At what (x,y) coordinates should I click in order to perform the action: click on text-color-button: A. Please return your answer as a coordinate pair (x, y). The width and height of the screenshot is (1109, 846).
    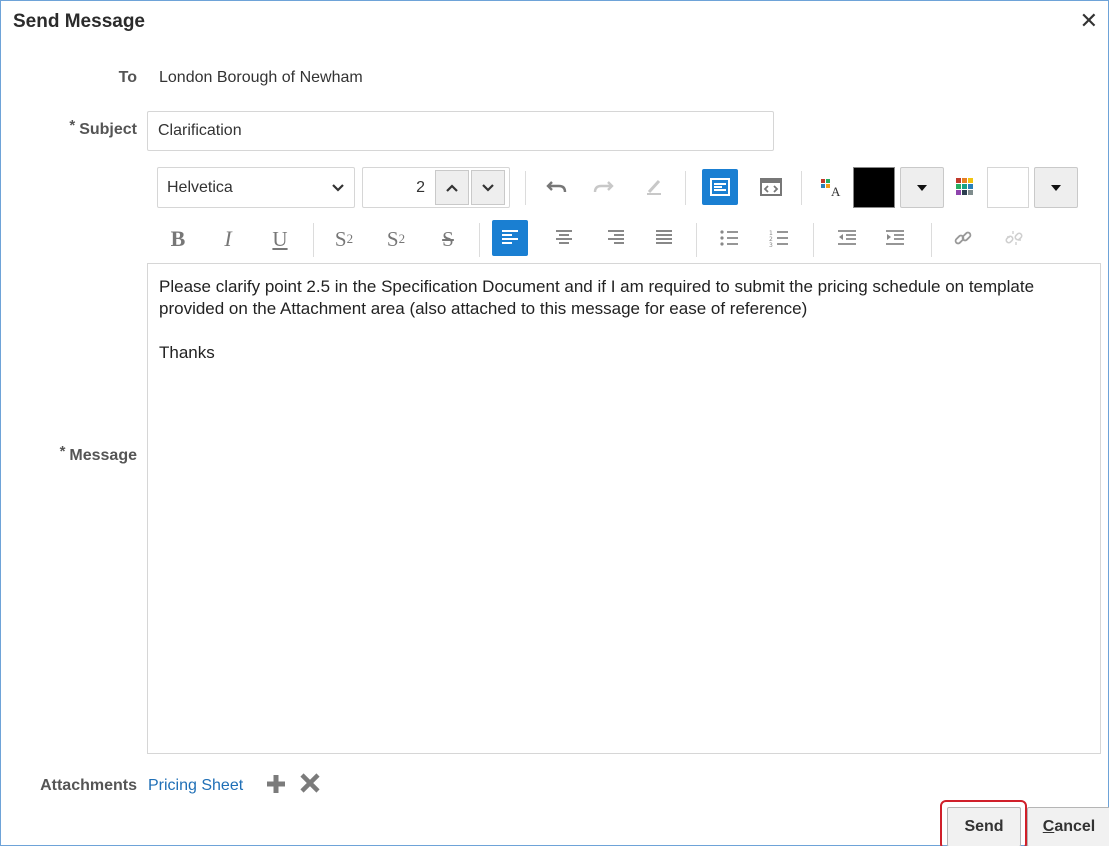
    Looking at the image, I should click on (831, 187).